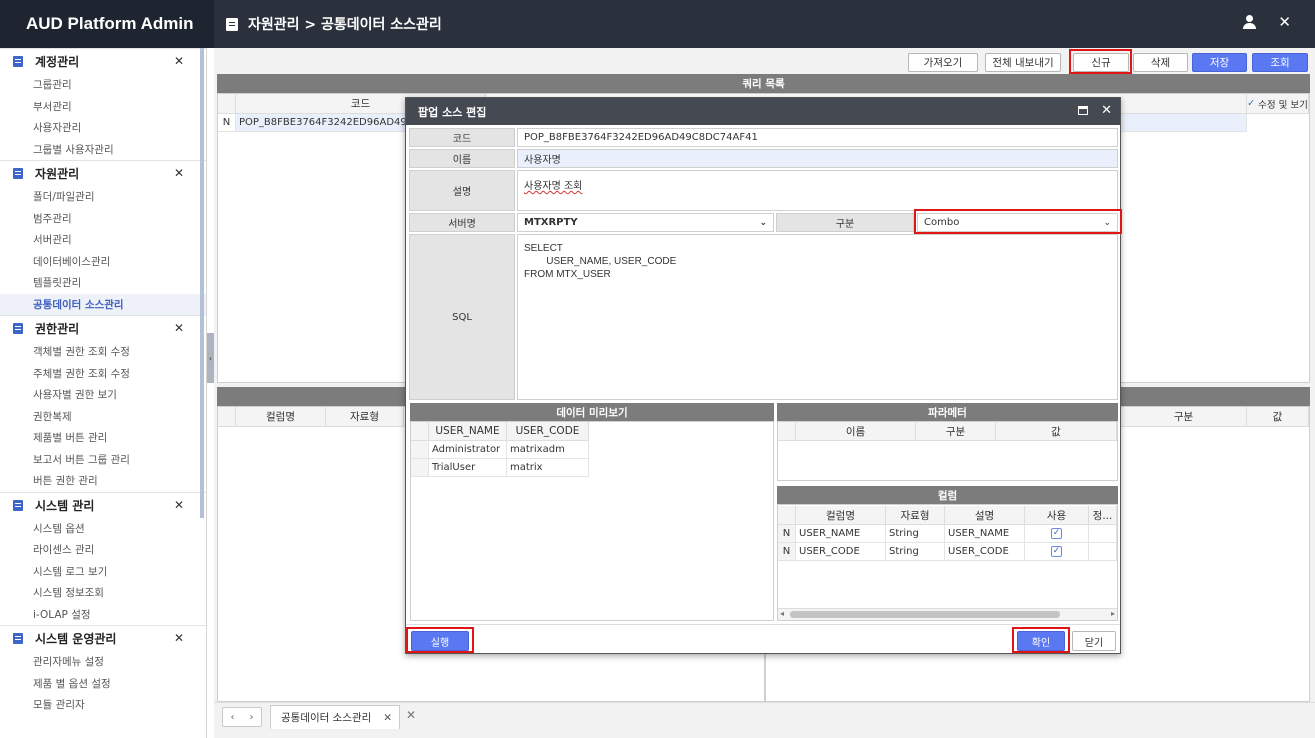 The width and height of the screenshot is (1315, 738). What do you see at coordinates (925, 614) in the screenshot?
I see `scroll-thumb` at bounding box center [925, 614].